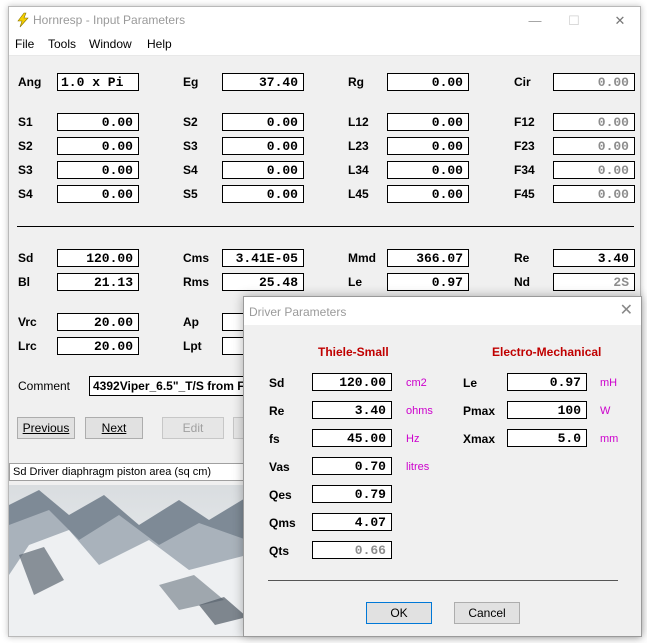  I want to click on l12-field: 0.00, so click(428, 122).